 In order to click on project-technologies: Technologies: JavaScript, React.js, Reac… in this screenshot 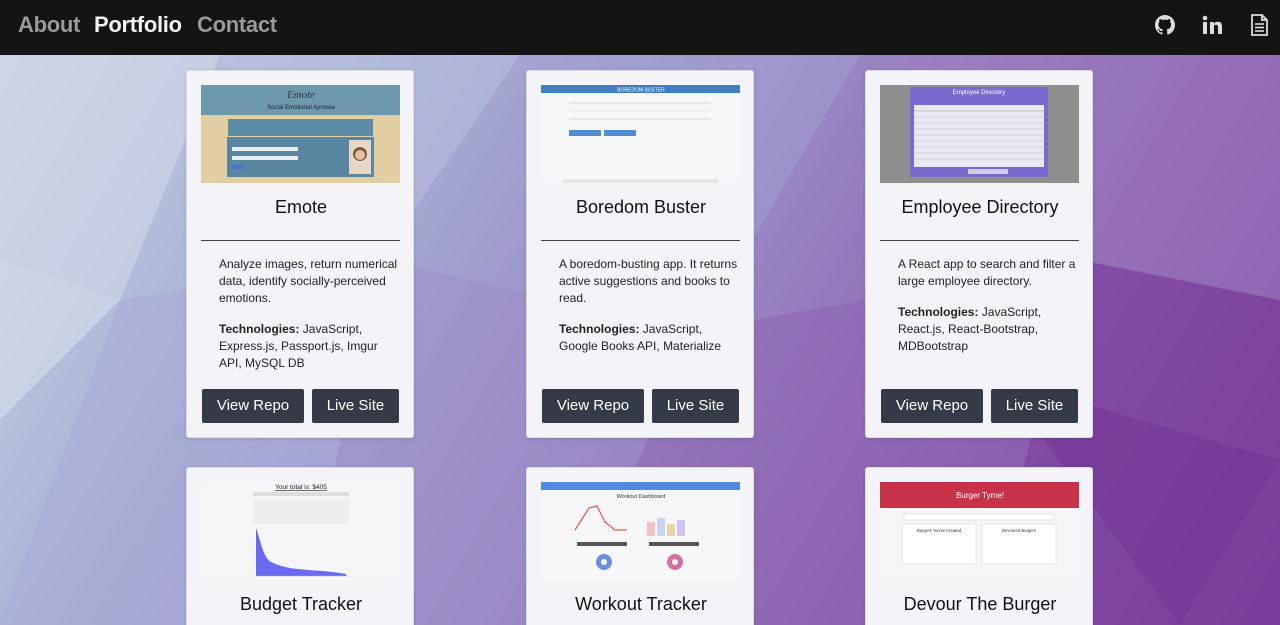, I will do `click(988, 329)`.